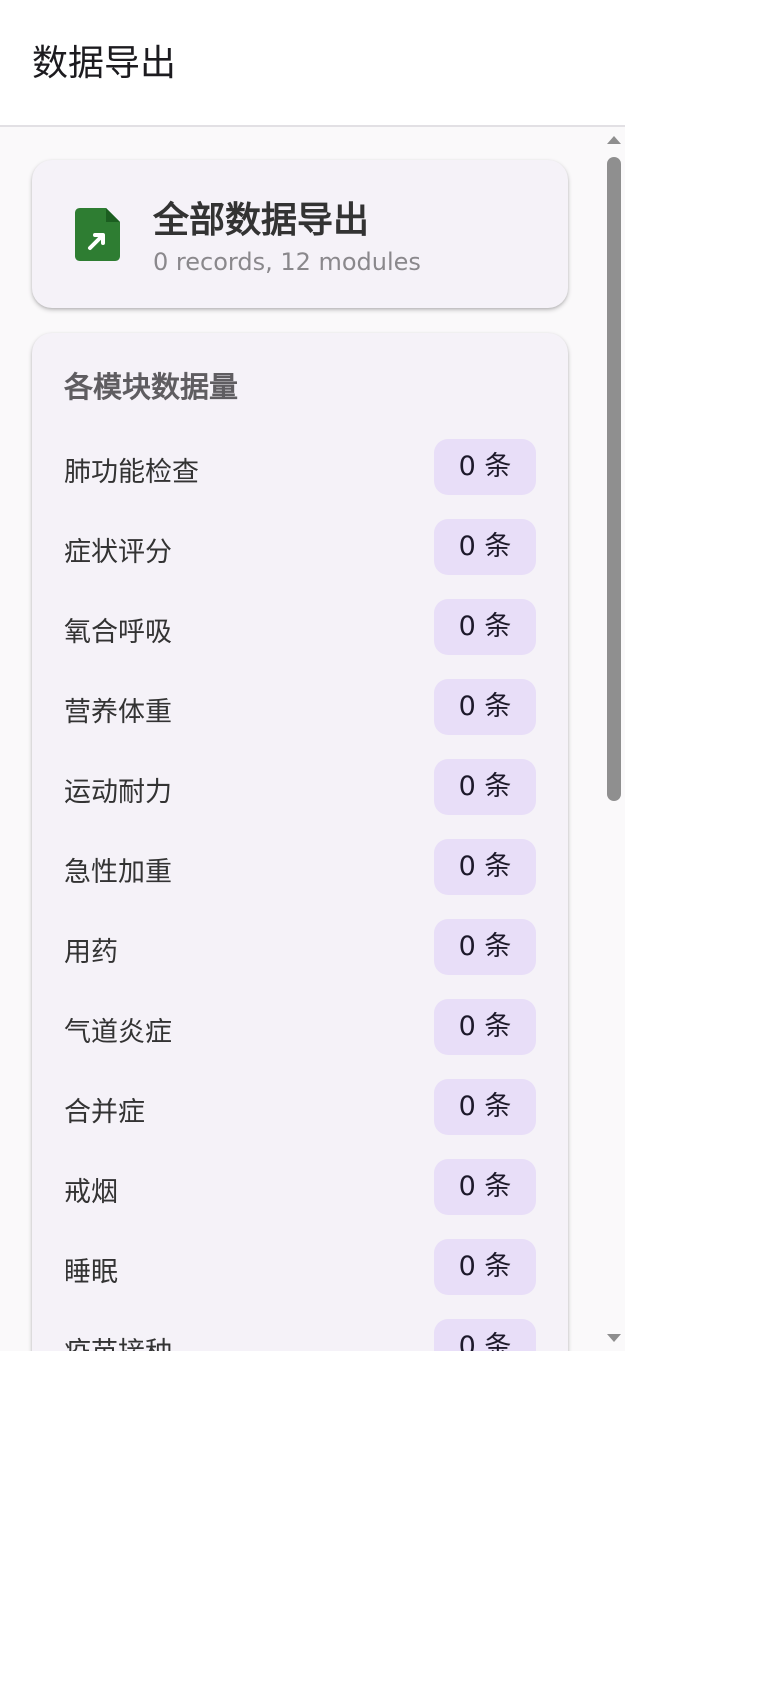 The height and width of the screenshot is (1688, 780). Describe the element at coordinates (118, 632) in the screenshot. I see `module-name: 氧合呼吸` at that location.